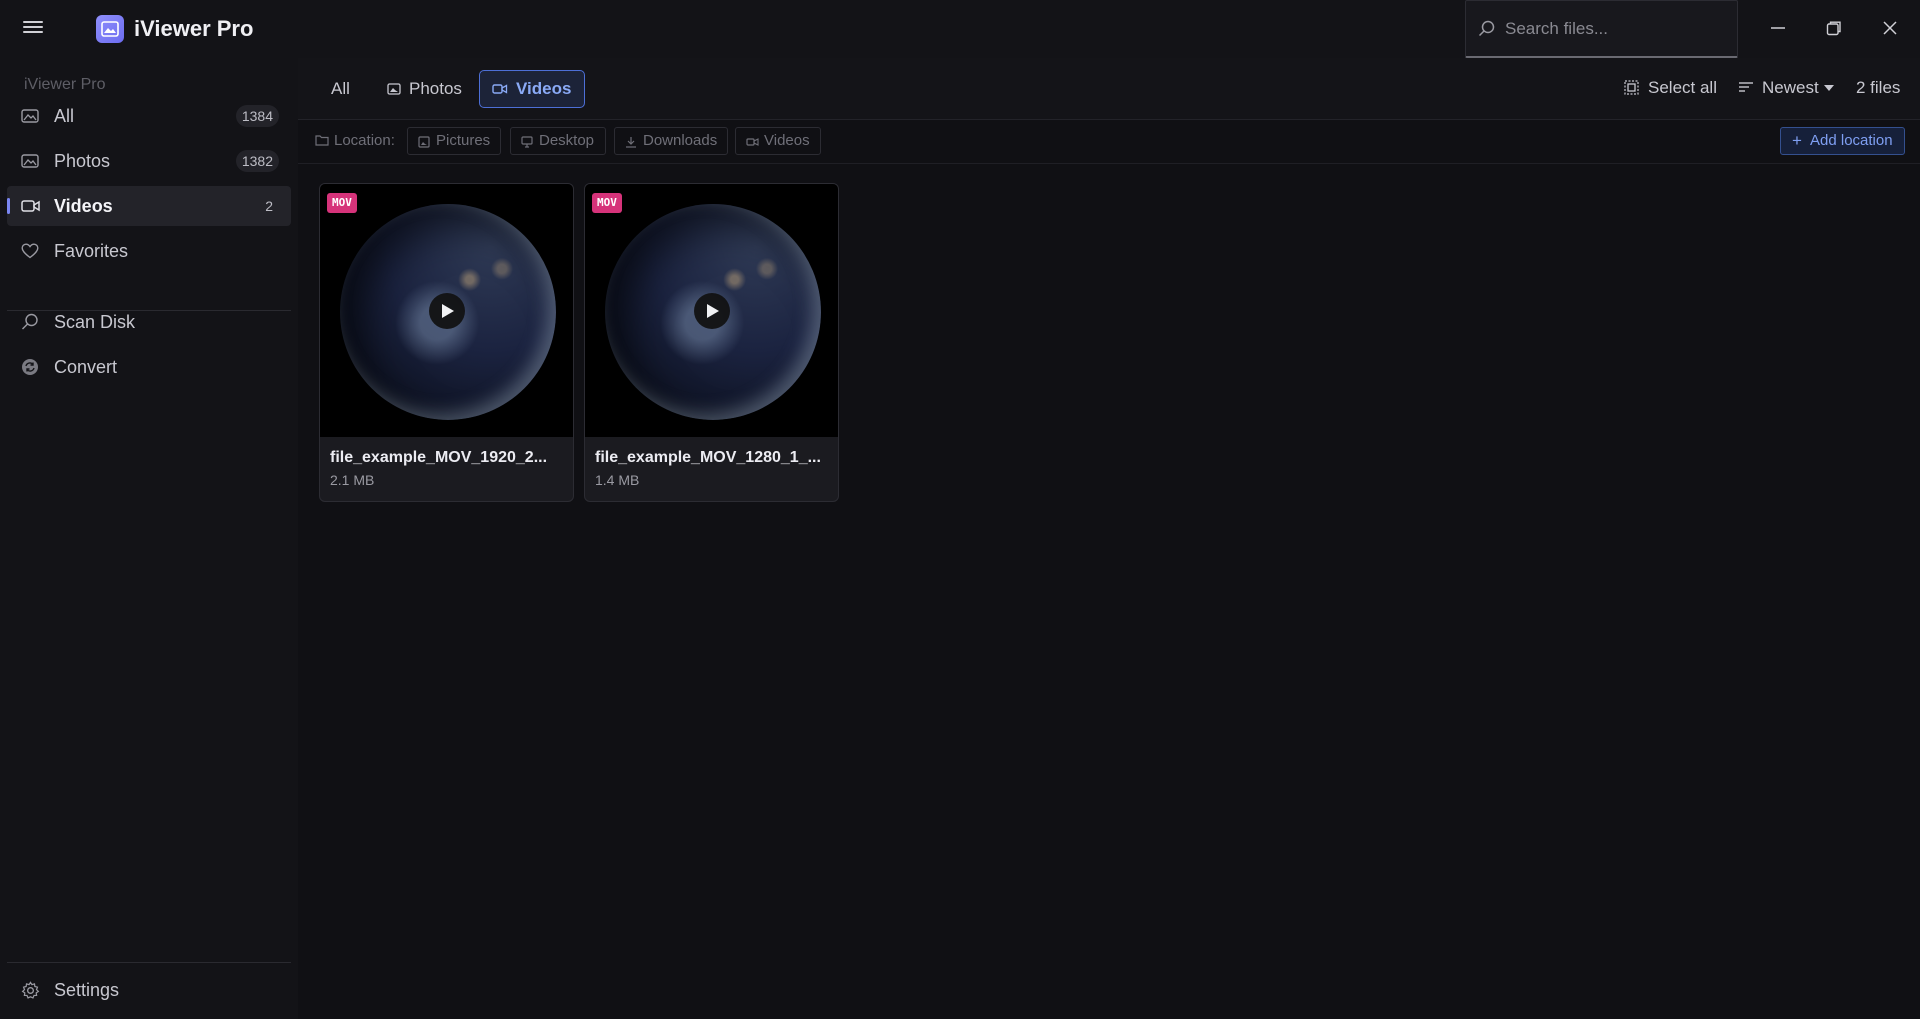  What do you see at coordinates (149, 322) in the screenshot?
I see `sidebar-item-scan-disk: Scan Disk` at bounding box center [149, 322].